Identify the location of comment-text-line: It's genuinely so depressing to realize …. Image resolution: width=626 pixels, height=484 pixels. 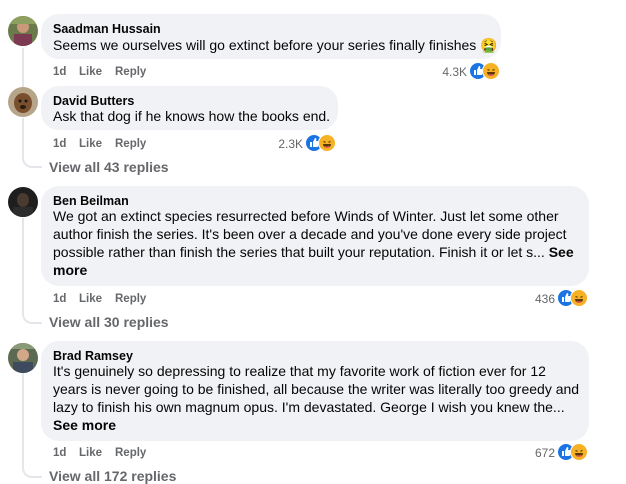
(299, 371).